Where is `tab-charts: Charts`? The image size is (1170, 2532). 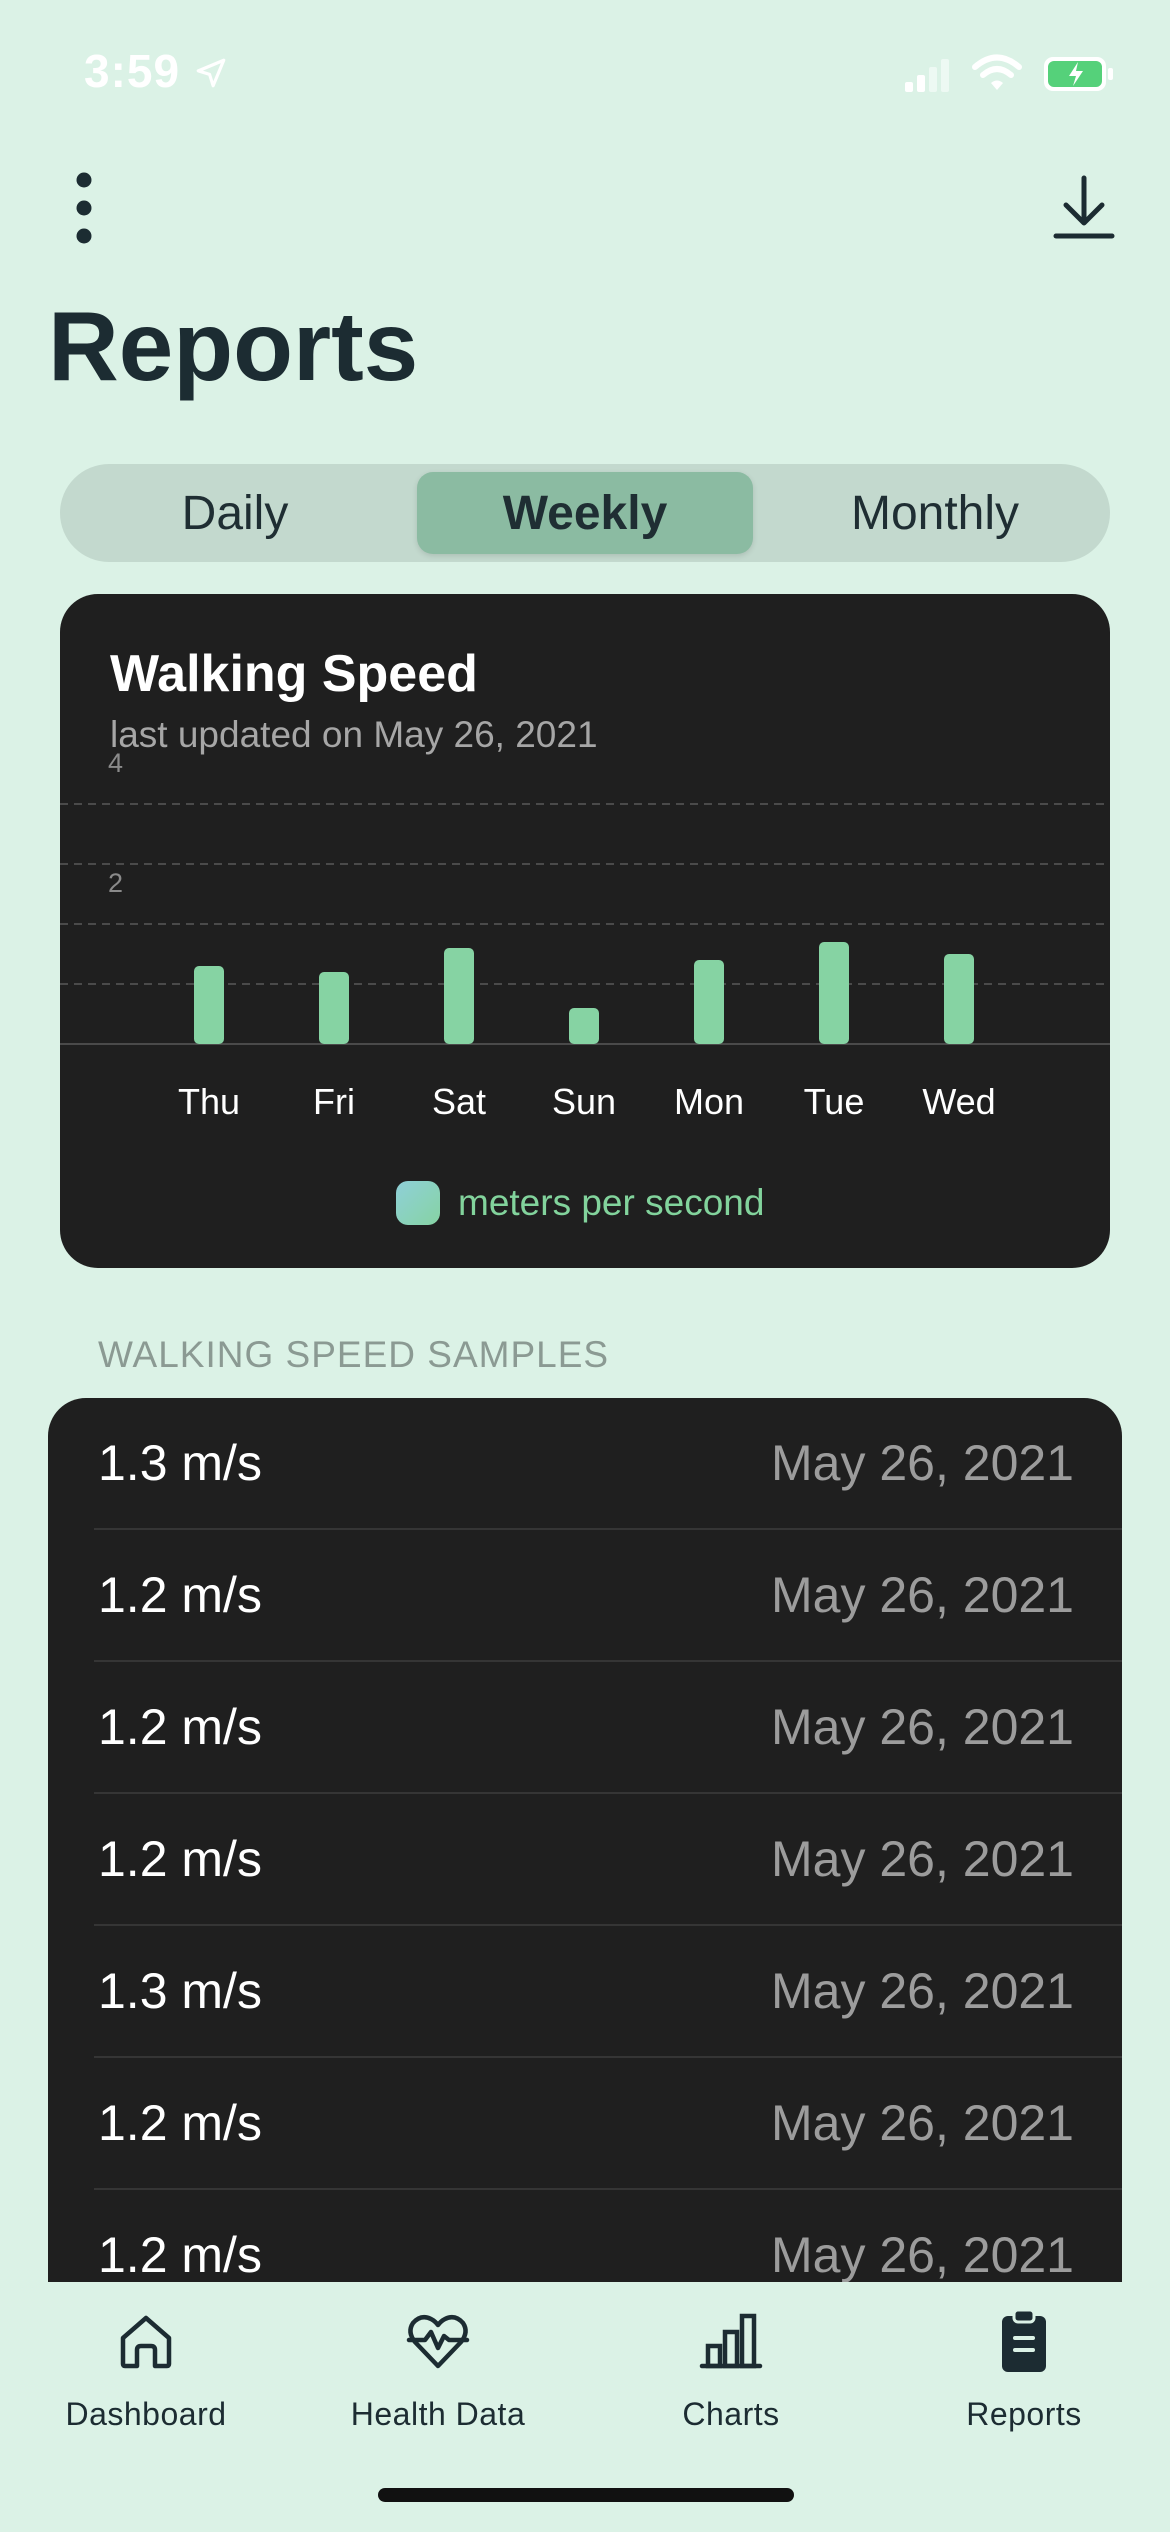
tab-charts: Charts is located at coordinates (731, 2381).